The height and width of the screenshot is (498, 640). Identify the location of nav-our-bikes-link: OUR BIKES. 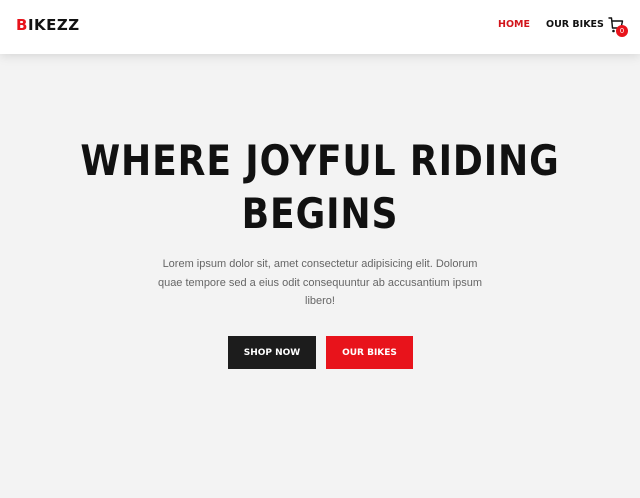
(575, 25).